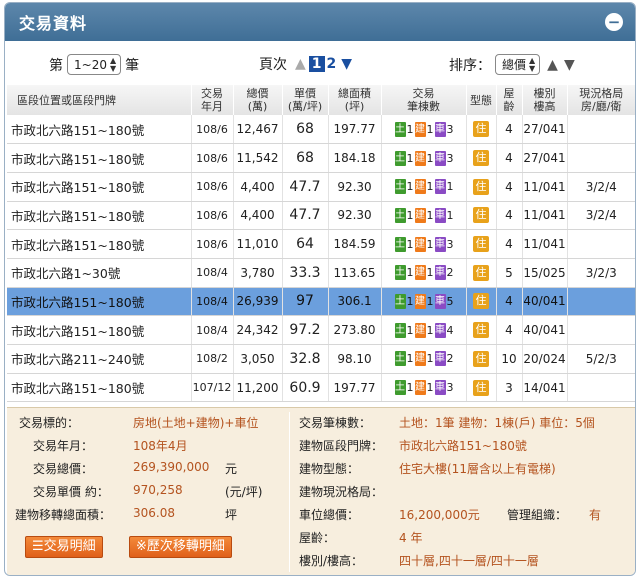 This screenshot has height=578, width=640. What do you see at coordinates (508, 100) in the screenshot?
I see `column-header-age: 屋 齡` at bounding box center [508, 100].